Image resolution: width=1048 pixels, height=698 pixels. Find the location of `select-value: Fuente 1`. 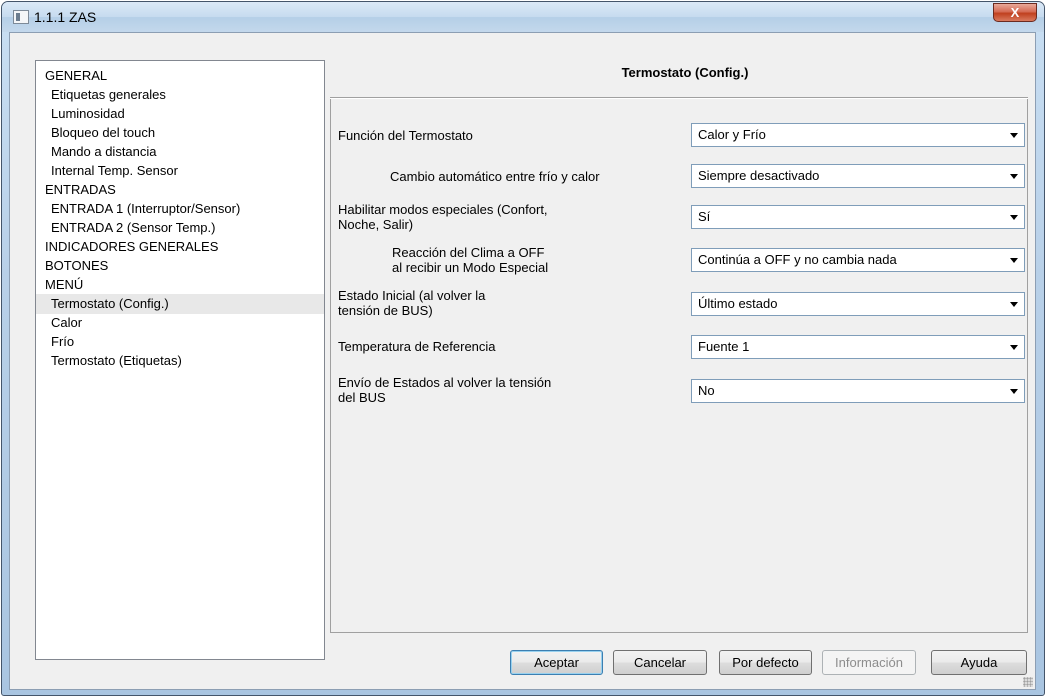

select-value: Fuente 1 is located at coordinates (724, 346).